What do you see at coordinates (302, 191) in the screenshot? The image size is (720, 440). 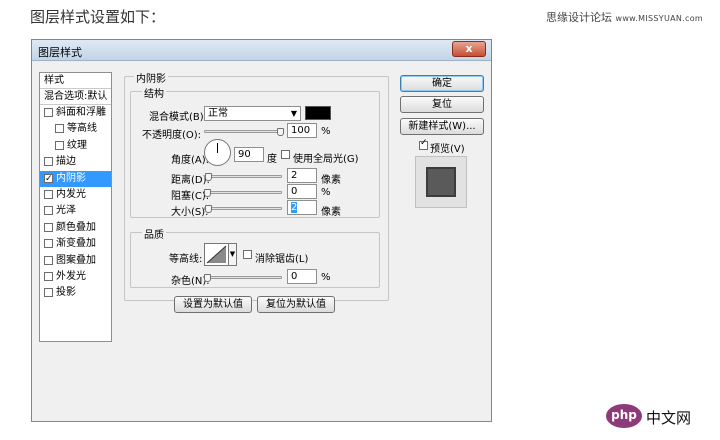 I see `choke-input: 0` at bounding box center [302, 191].